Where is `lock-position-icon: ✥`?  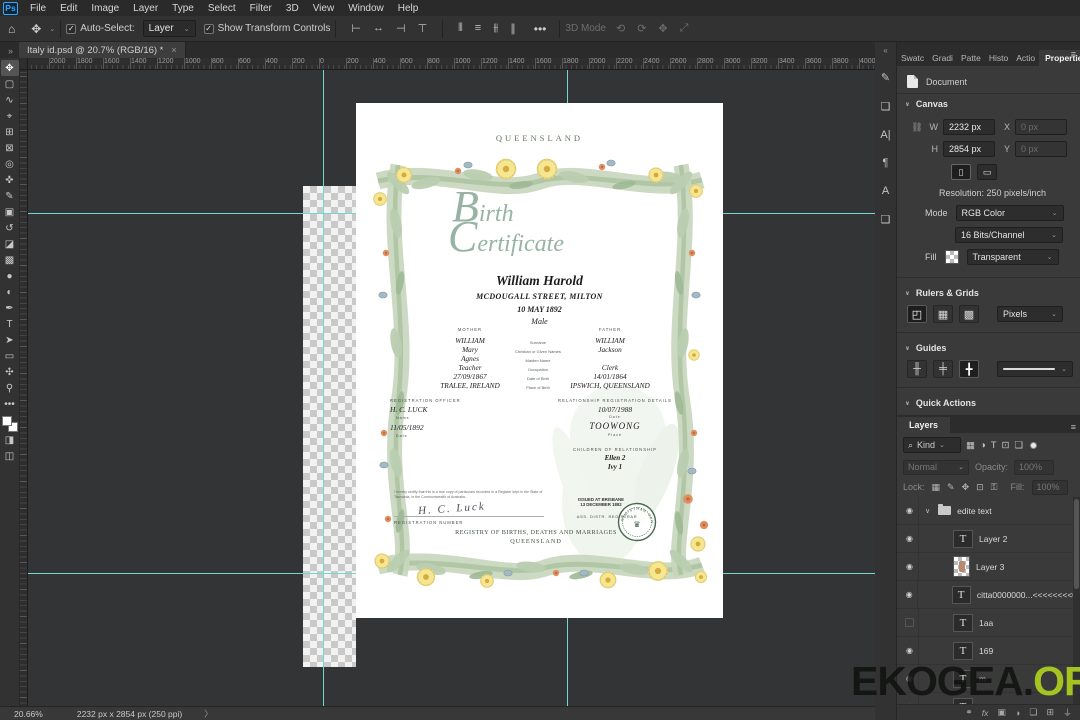 lock-position-icon: ✥ is located at coordinates (966, 487).